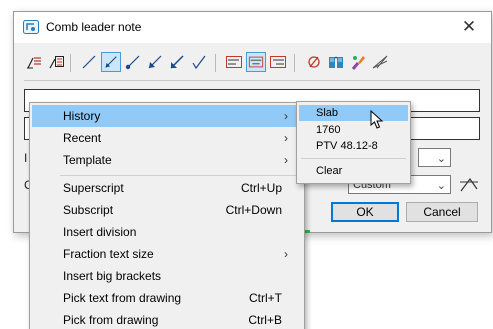  Describe the element at coordinates (353, 113) in the screenshot. I see `history-item-slab: Slab` at that location.